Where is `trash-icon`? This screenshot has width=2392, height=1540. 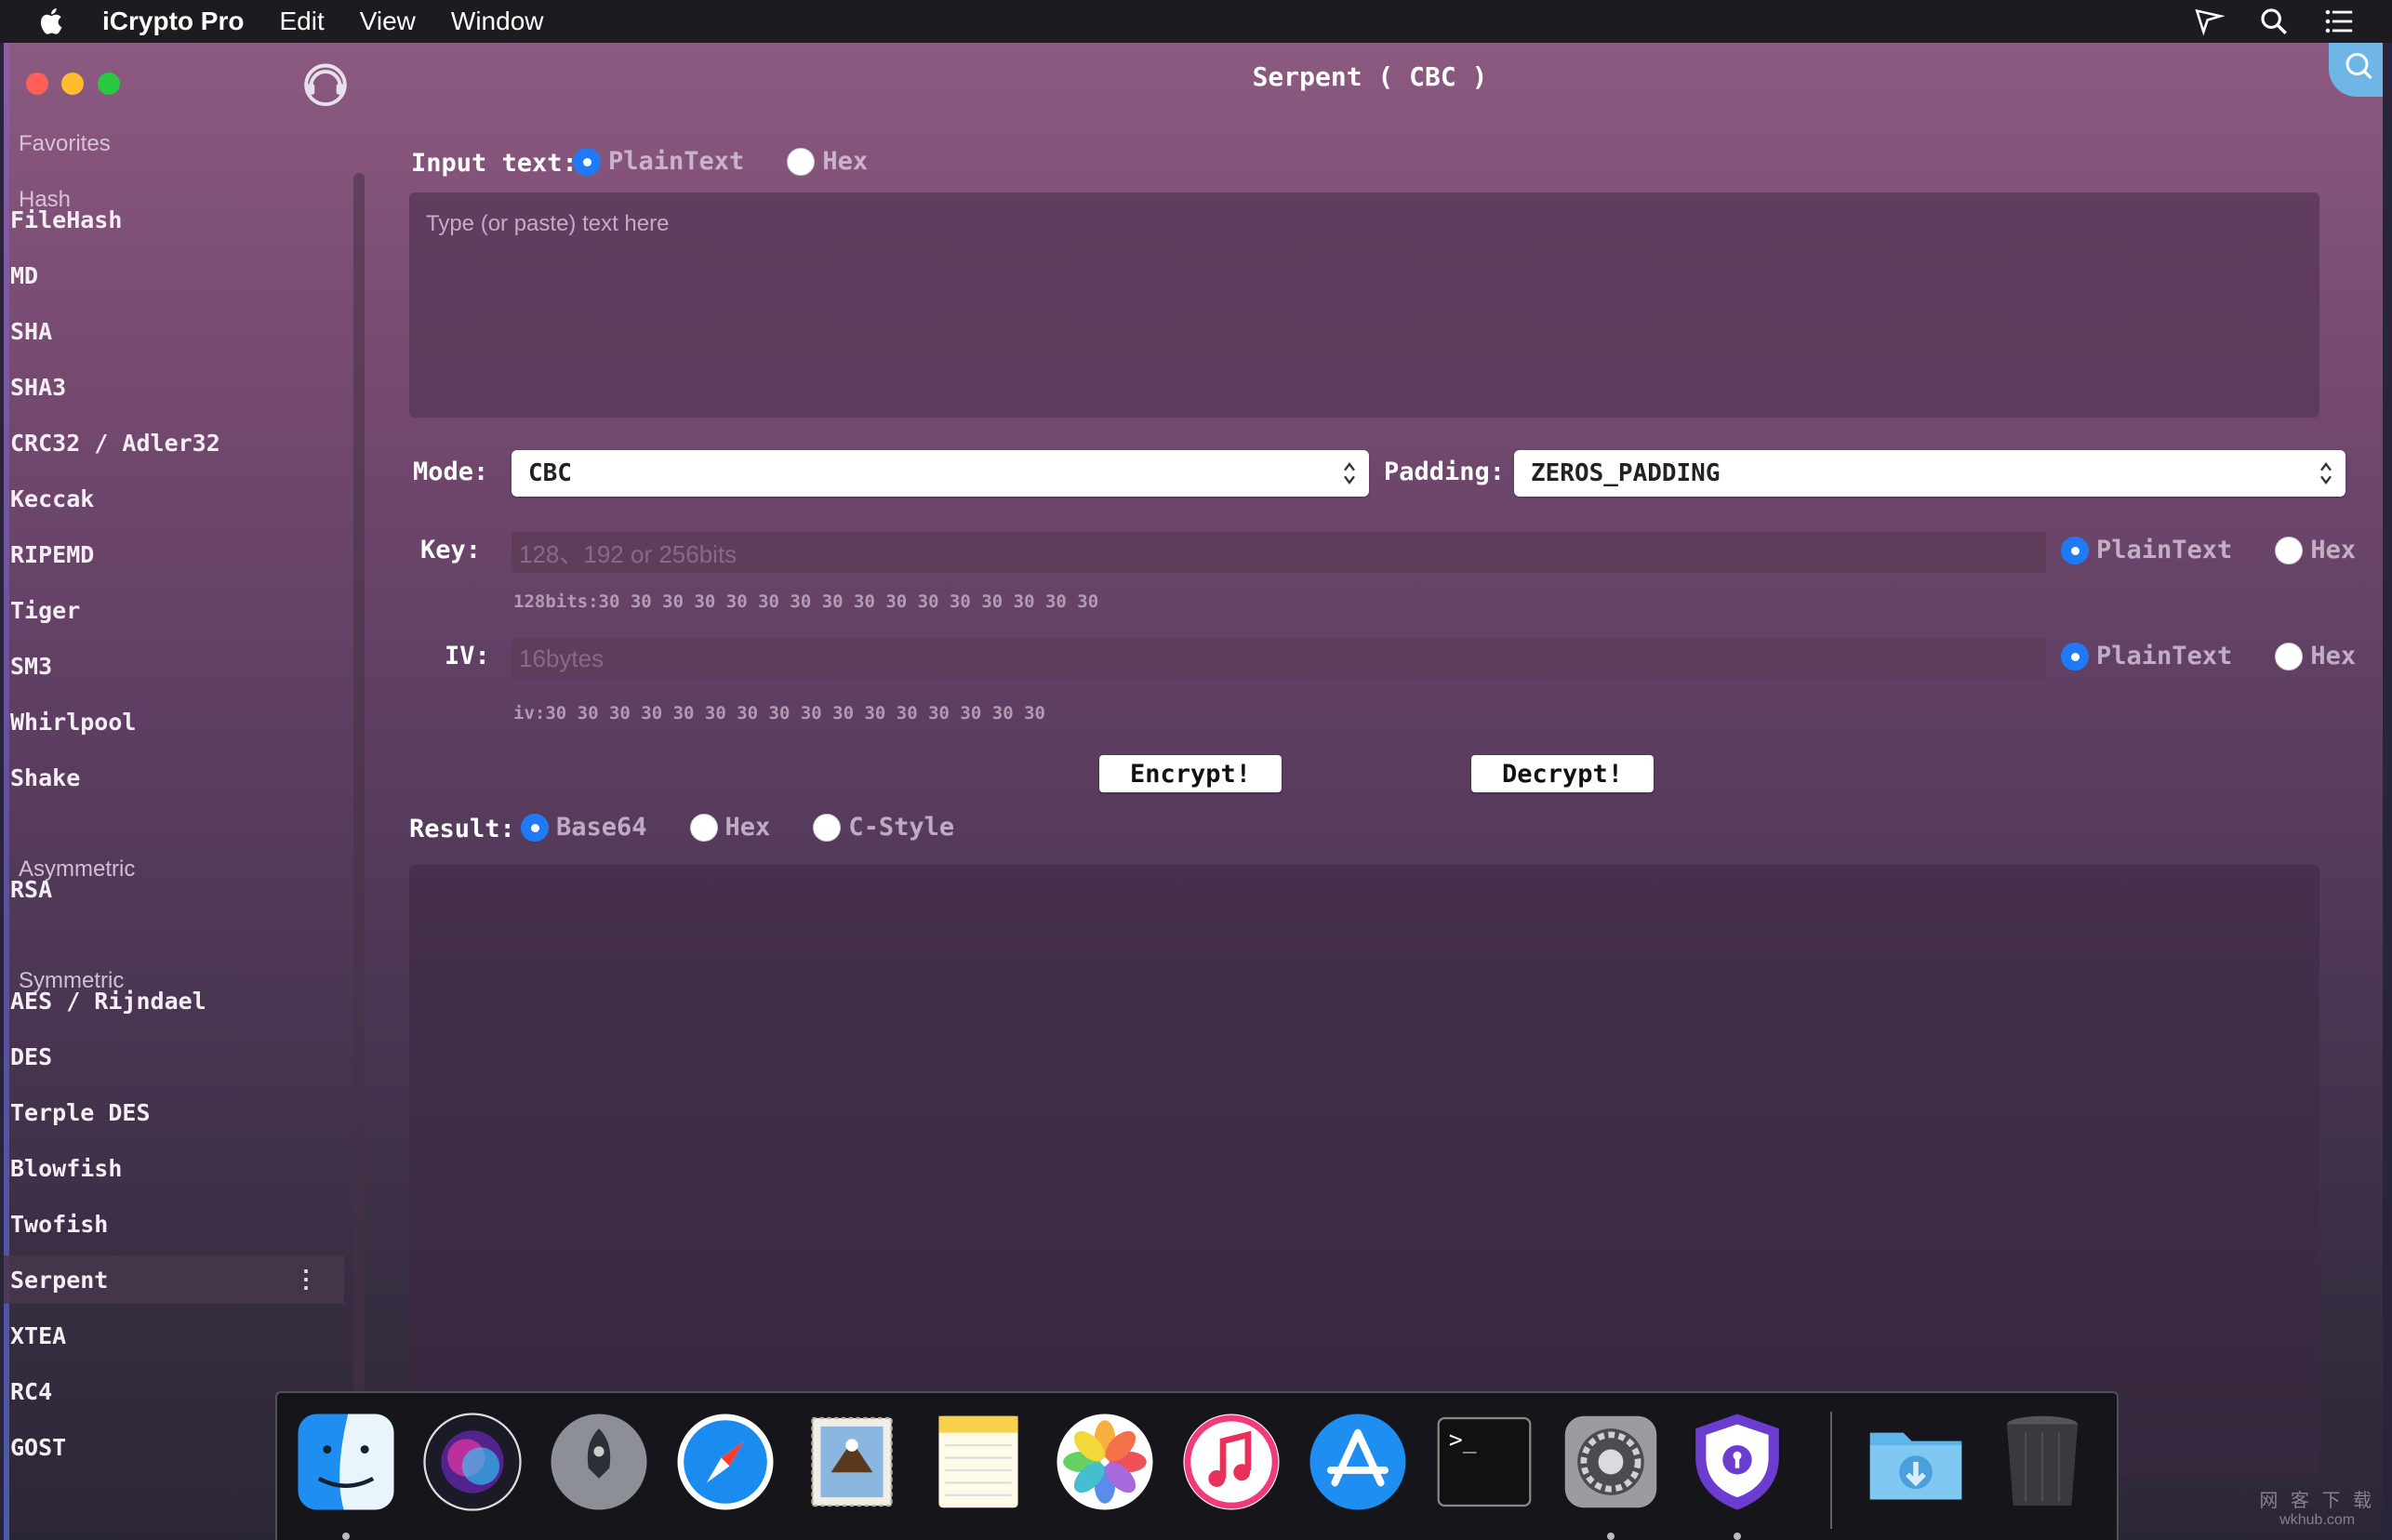 trash-icon is located at coordinates (2042, 1462).